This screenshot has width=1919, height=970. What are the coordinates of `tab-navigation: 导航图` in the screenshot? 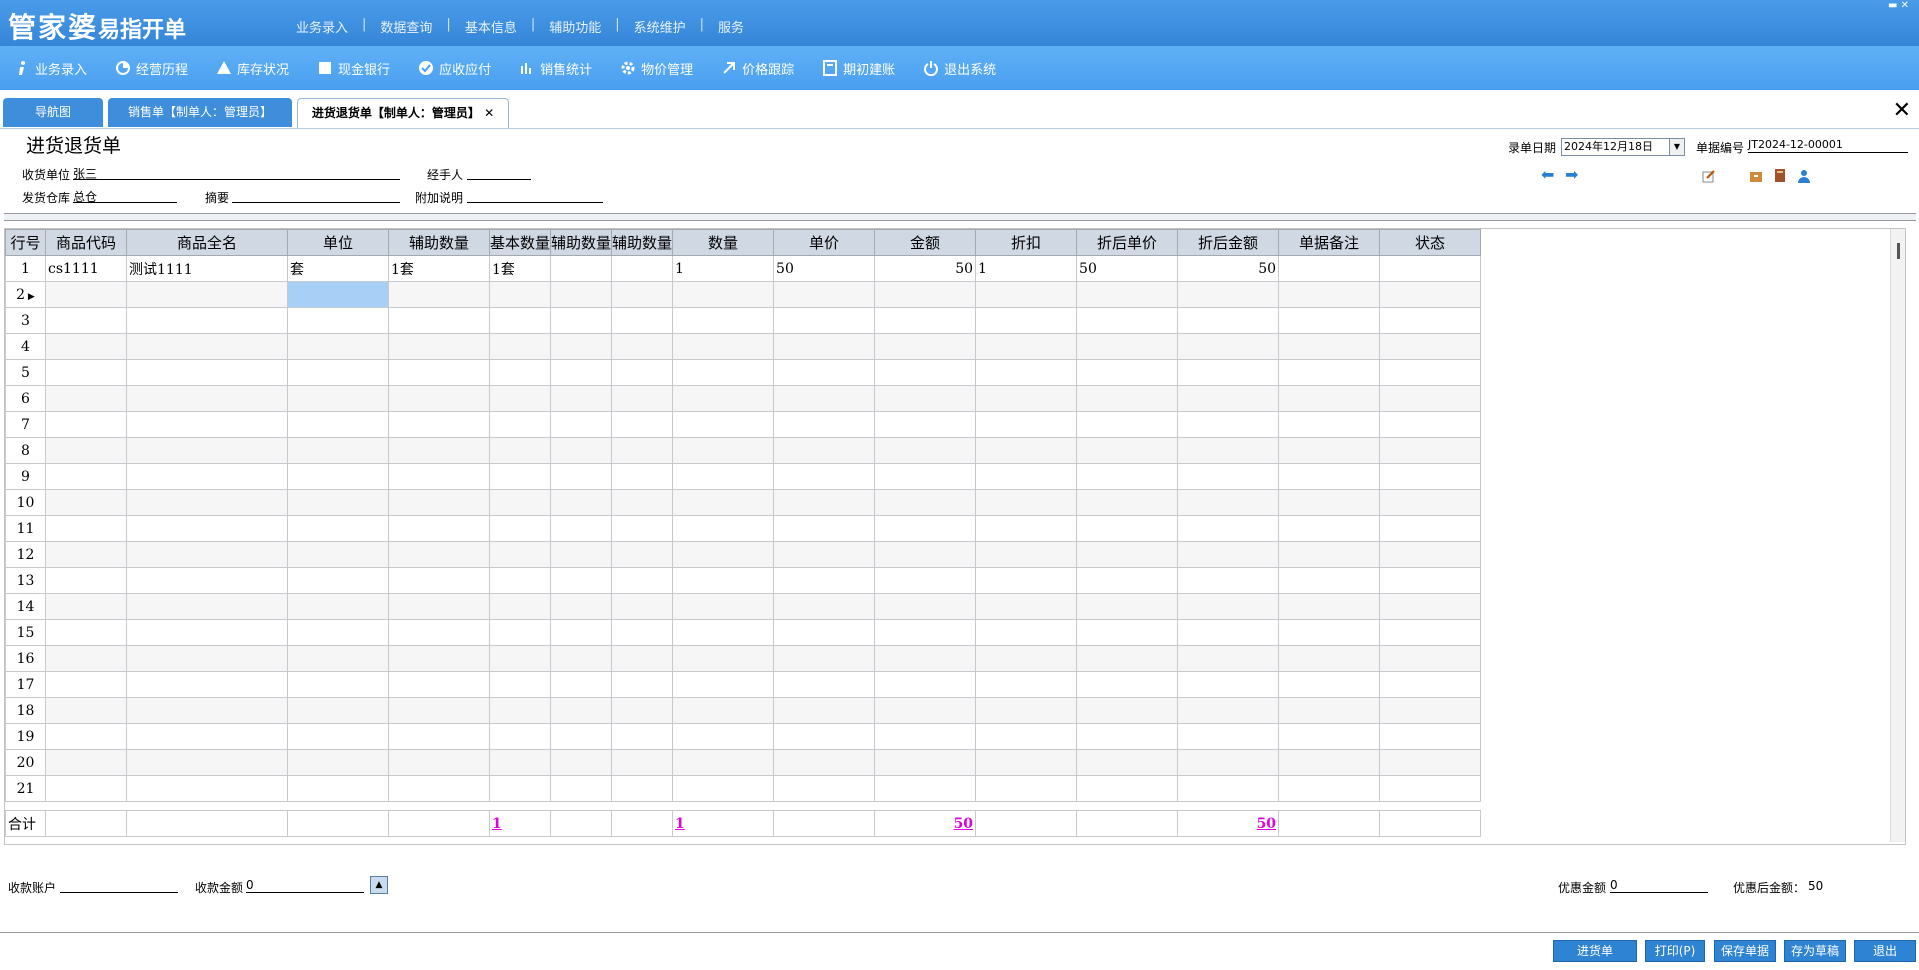 It's located at (53, 112).